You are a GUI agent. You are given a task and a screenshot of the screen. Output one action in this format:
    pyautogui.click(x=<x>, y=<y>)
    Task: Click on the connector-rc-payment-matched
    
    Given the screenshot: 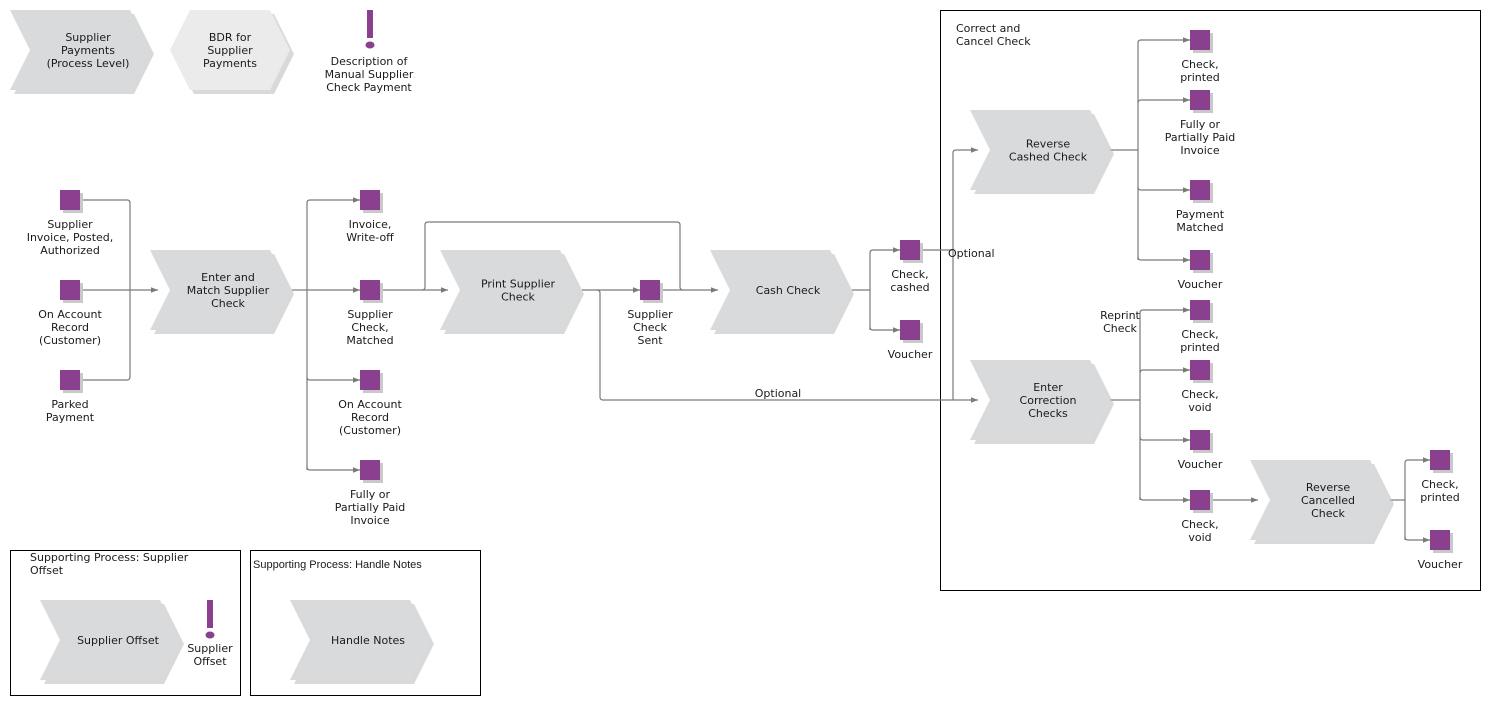 What is the action you would take?
    pyautogui.click(x=1163, y=189)
    